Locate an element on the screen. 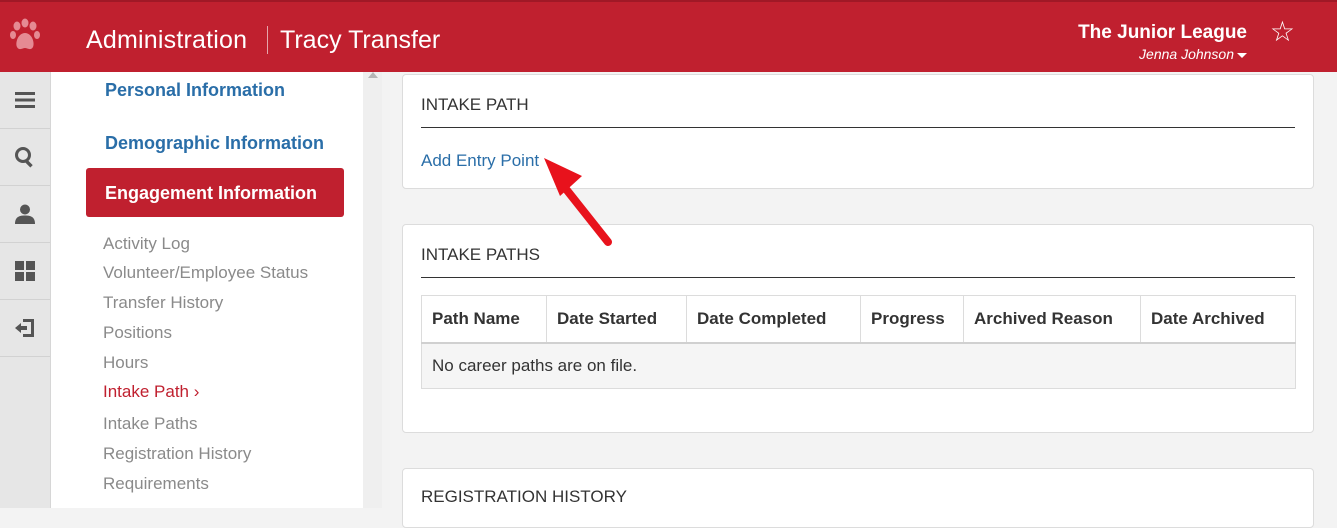 Image resolution: width=1337 pixels, height=528 pixels. org-name: The Junior League is located at coordinates (1162, 33).